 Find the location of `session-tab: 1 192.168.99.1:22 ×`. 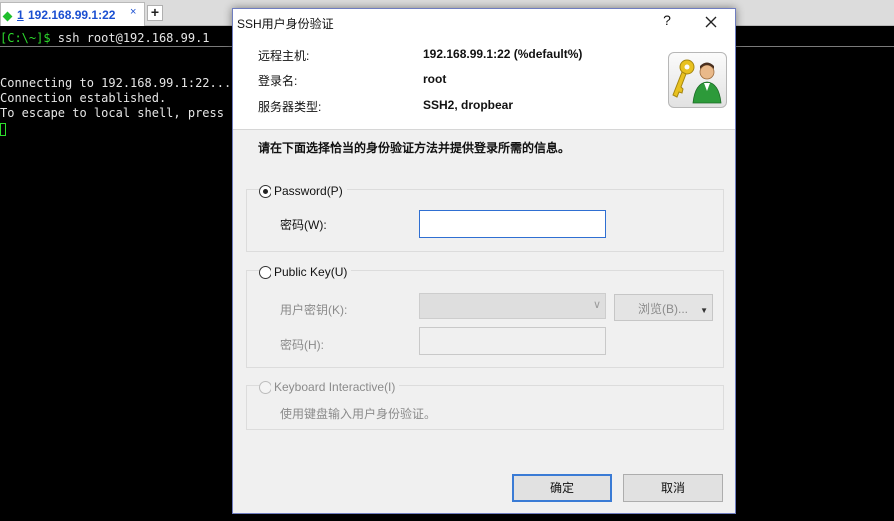

session-tab: 1 192.168.99.1:22 × is located at coordinates (72, 14).